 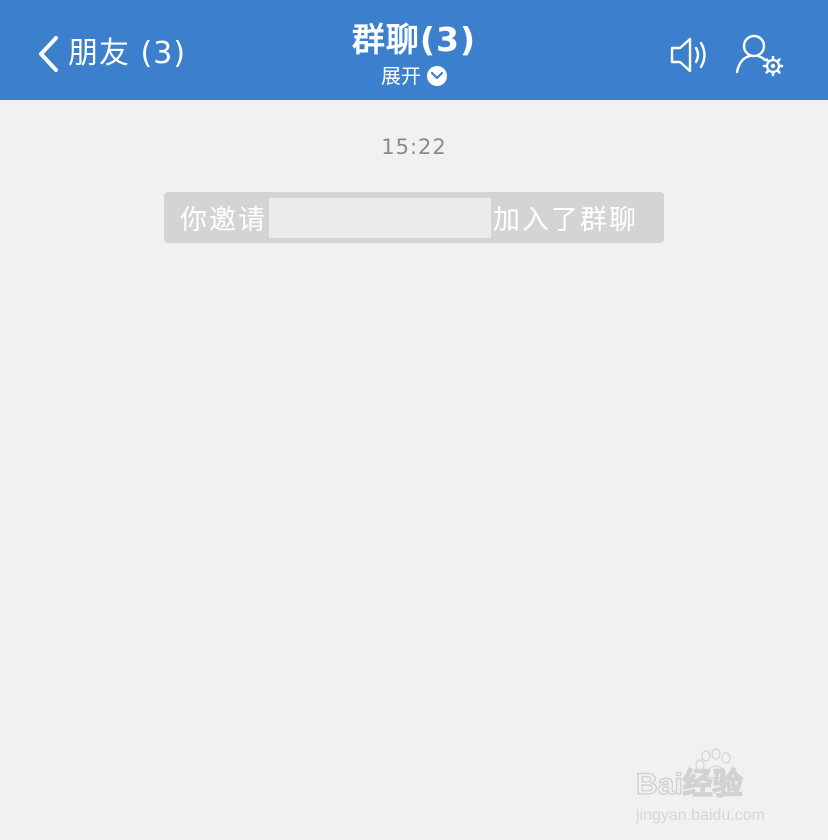 I want to click on notice-prefix: 你邀请, so click(x=223, y=220).